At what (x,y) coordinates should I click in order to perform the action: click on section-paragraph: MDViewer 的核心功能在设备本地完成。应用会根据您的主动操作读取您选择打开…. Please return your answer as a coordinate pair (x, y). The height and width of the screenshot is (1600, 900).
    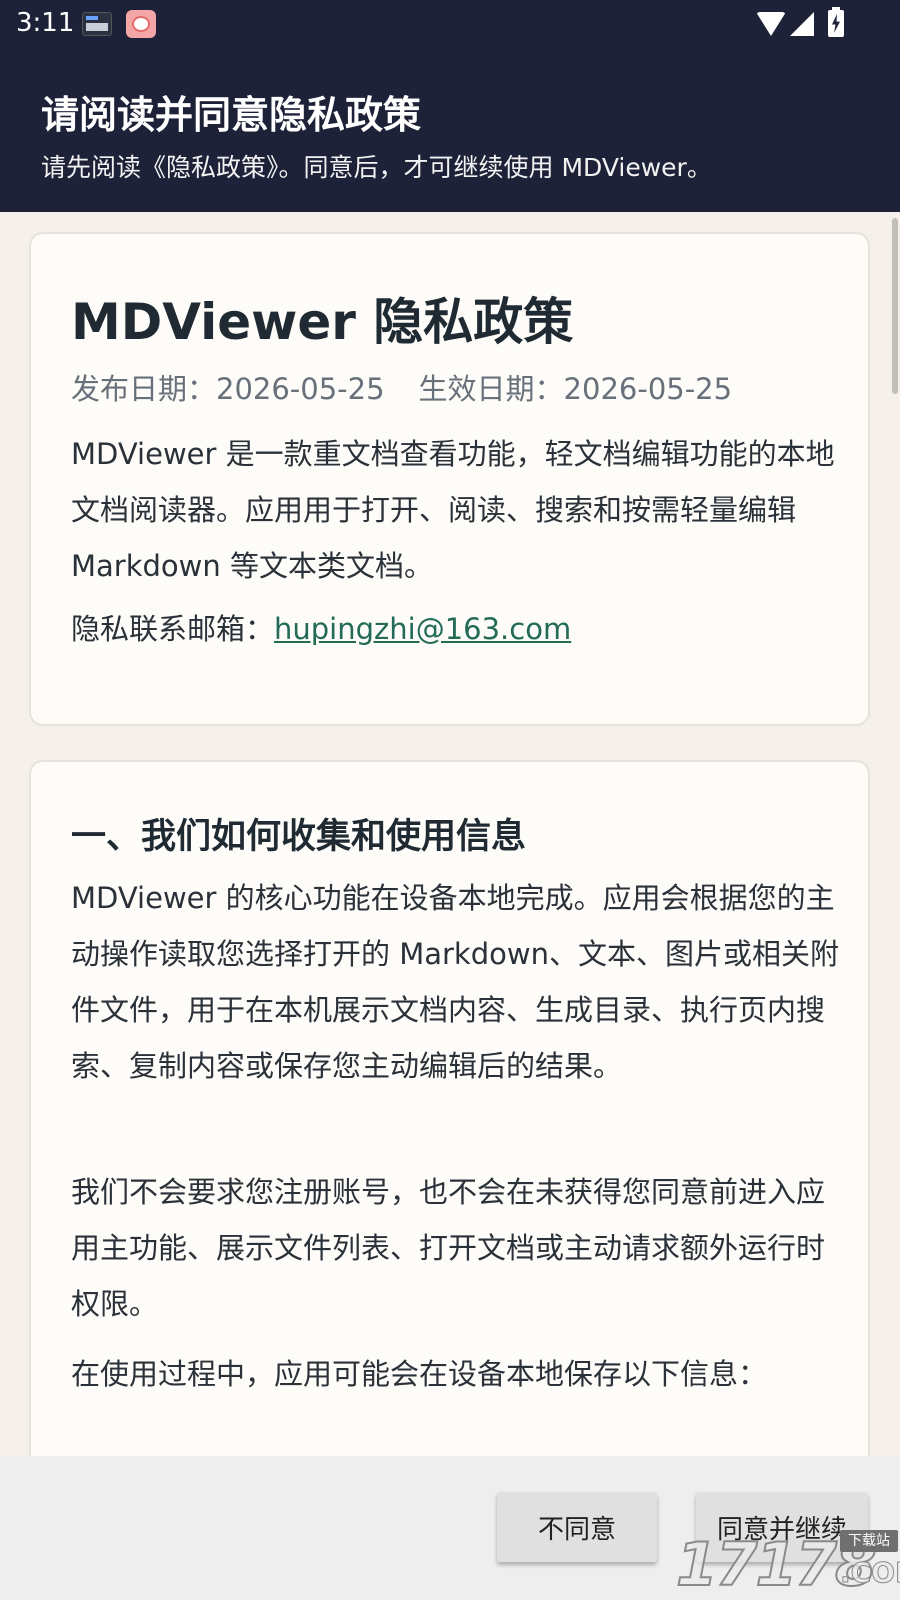
    Looking at the image, I should click on (455, 982).